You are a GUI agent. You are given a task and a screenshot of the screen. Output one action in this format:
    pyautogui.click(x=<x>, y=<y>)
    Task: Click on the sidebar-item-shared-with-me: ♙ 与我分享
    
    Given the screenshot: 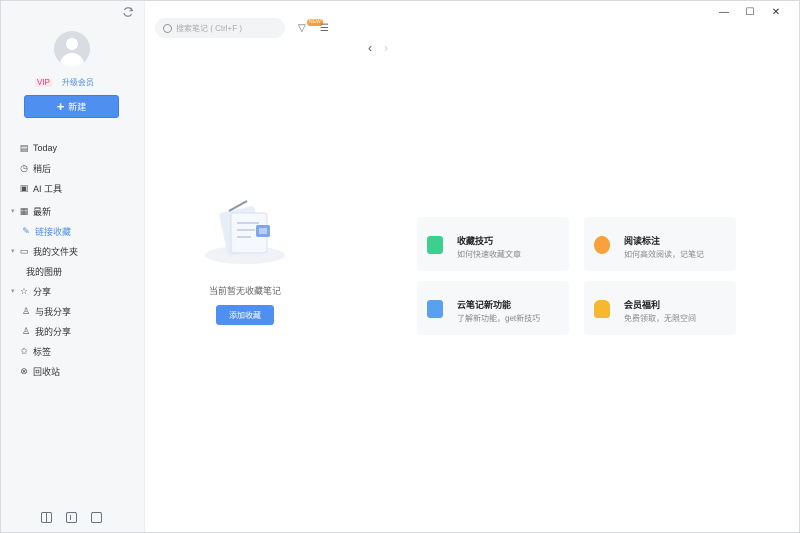 What is the action you would take?
    pyautogui.click(x=72, y=311)
    